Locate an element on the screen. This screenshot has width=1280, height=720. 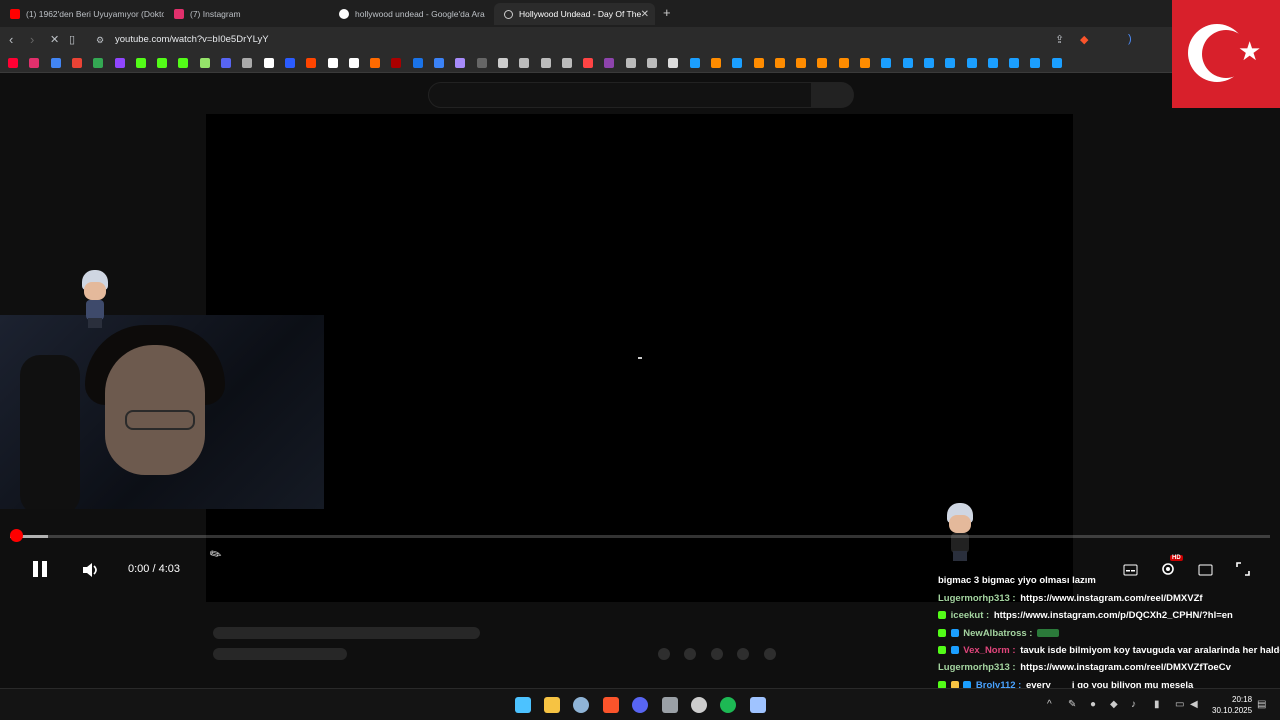
volume-button is located at coordinates (91, 572).